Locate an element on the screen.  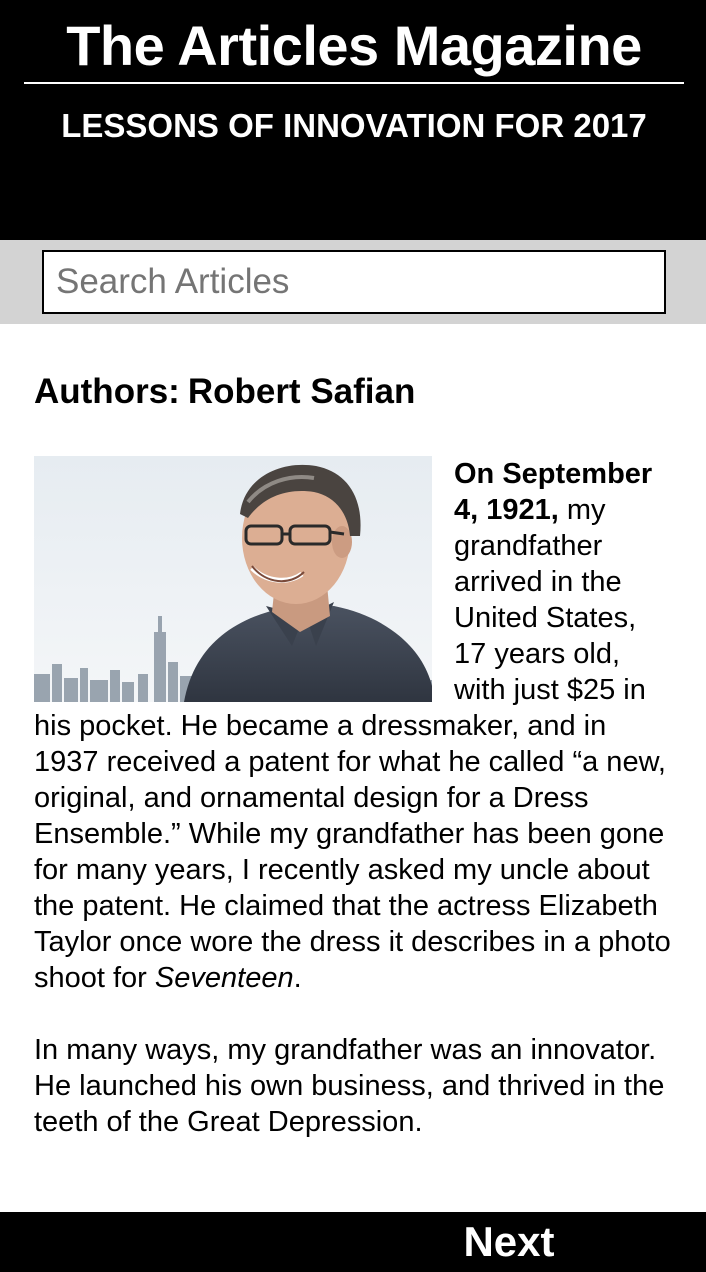
paragraph-1-end: . is located at coordinates (297, 978).